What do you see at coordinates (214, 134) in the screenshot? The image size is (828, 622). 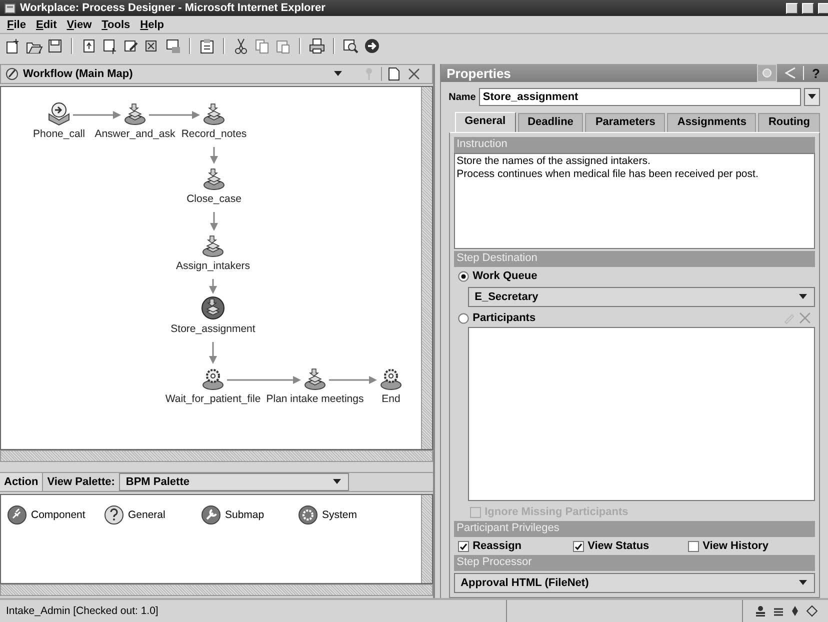 I see `node-label: Record_notes` at bounding box center [214, 134].